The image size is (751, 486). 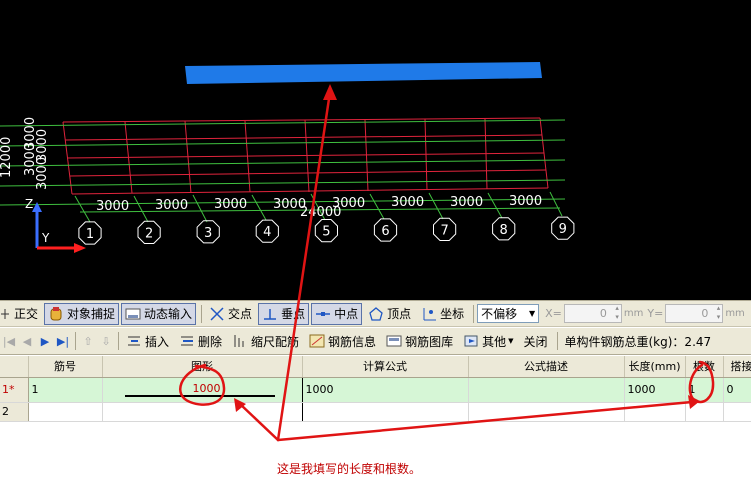 I want to click on midpoint-label: 中点, so click(x=346, y=314).